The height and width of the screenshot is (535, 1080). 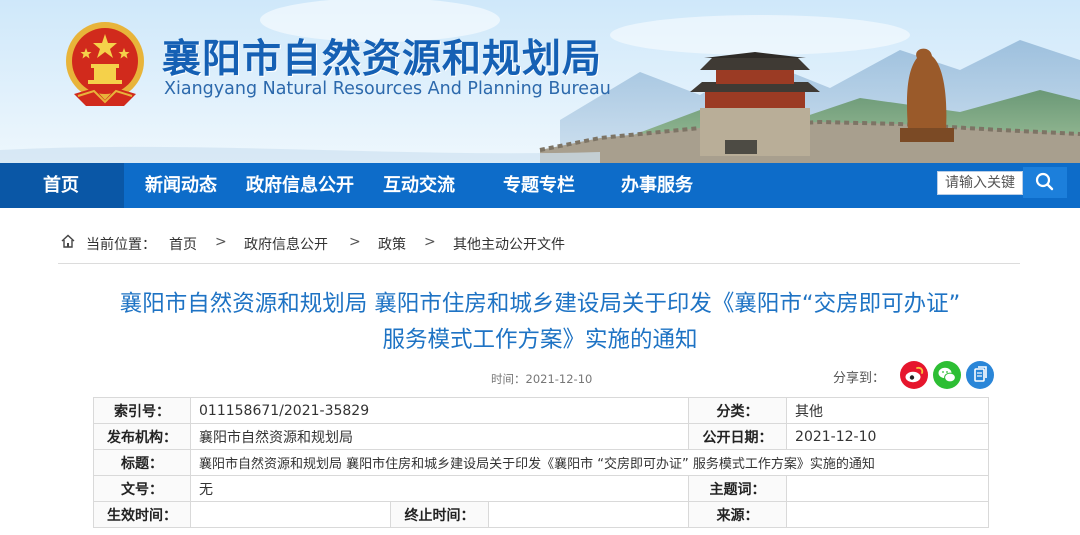 I want to click on table-row: 发布机构： 襄阳市自然资源和规划局 公开日期： 2021-12-10, so click(x=541, y=436).